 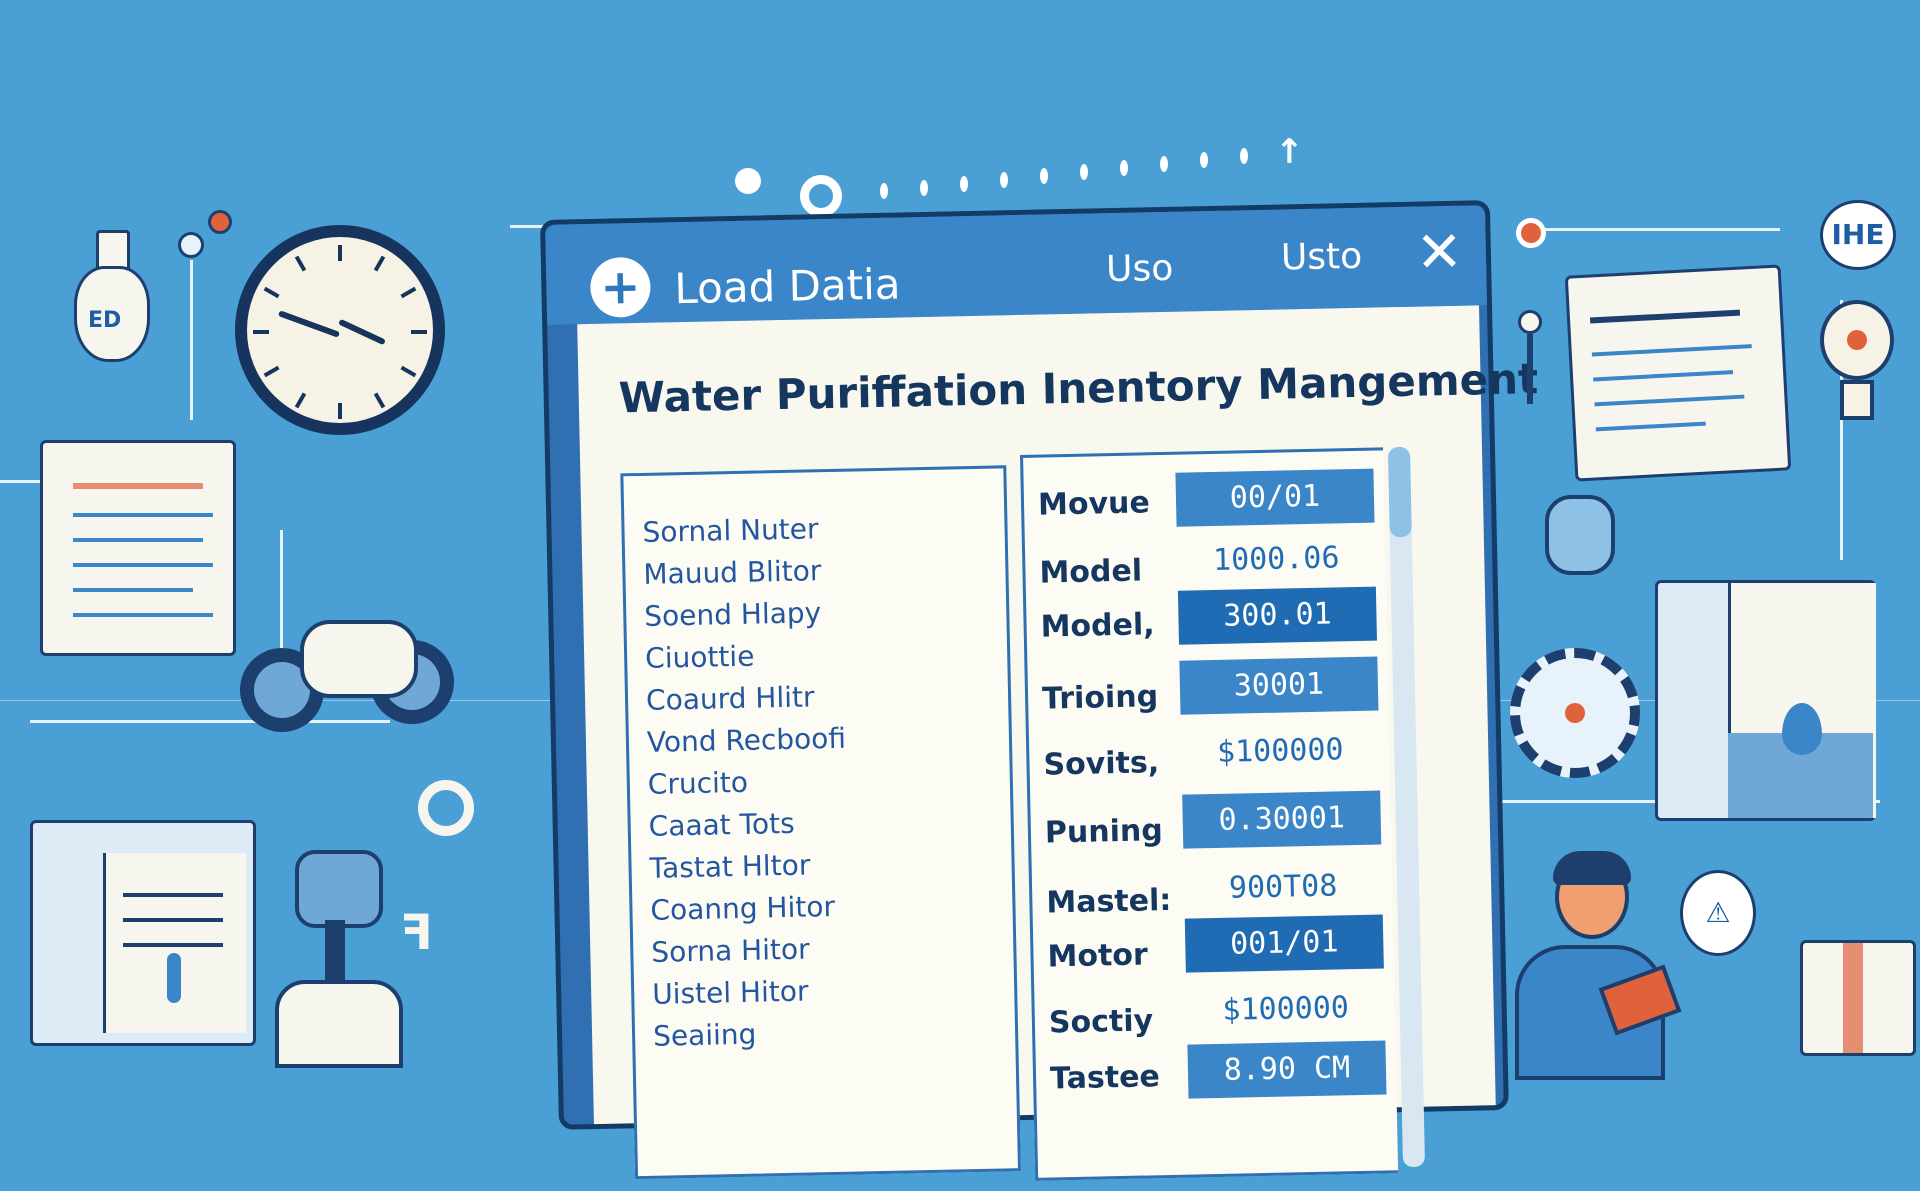 What do you see at coordinates (1289, 152) in the screenshot?
I see `arrow-up-icon: ↑` at bounding box center [1289, 152].